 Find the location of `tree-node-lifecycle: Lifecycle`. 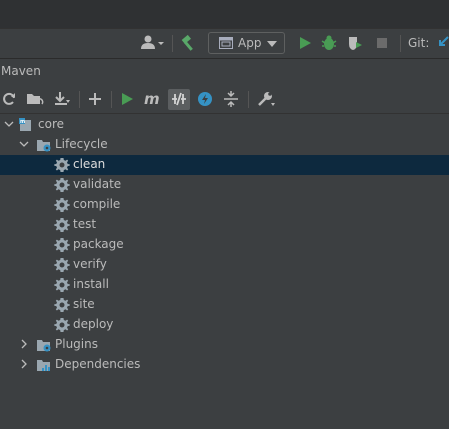

tree-node-lifecycle: Lifecycle is located at coordinates (224, 145).